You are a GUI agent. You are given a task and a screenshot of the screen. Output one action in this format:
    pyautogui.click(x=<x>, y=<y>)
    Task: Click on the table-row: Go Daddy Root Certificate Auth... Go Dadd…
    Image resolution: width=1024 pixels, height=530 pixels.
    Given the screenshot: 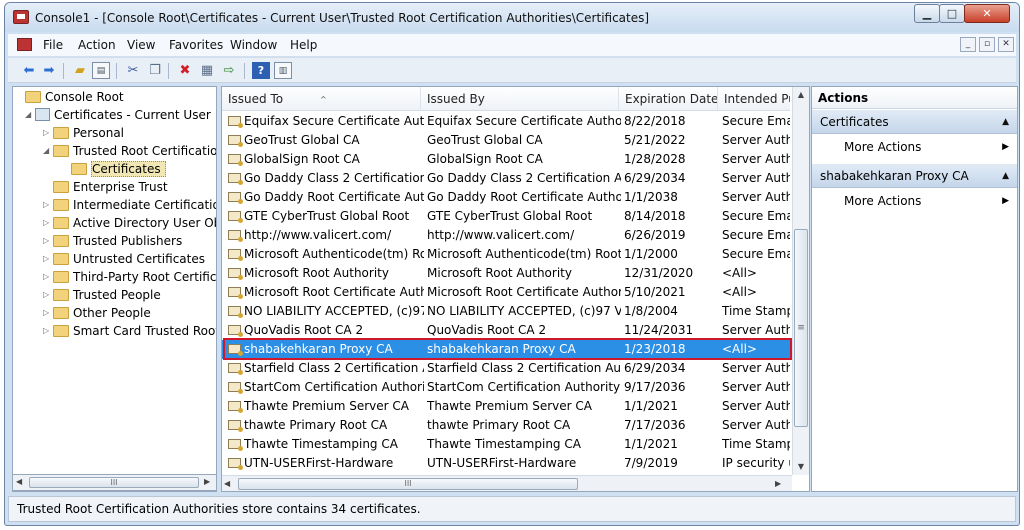 What is the action you would take?
    pyautogui.click(x=506, y=197)
    